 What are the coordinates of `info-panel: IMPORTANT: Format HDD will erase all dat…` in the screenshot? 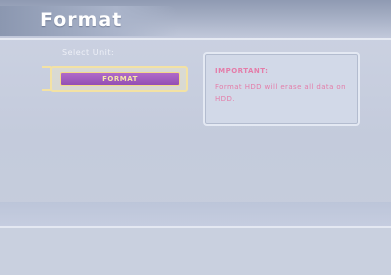 It's located at (281, 89).